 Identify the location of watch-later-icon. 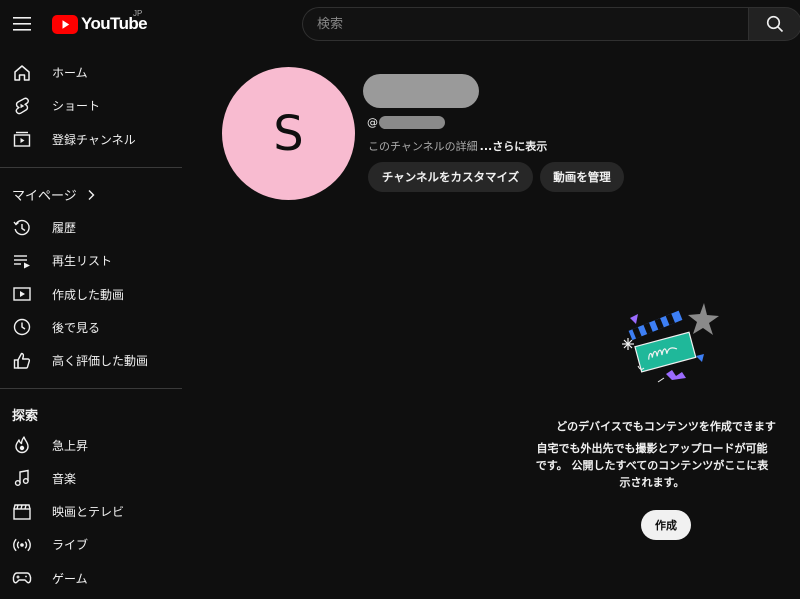
(22, 327).